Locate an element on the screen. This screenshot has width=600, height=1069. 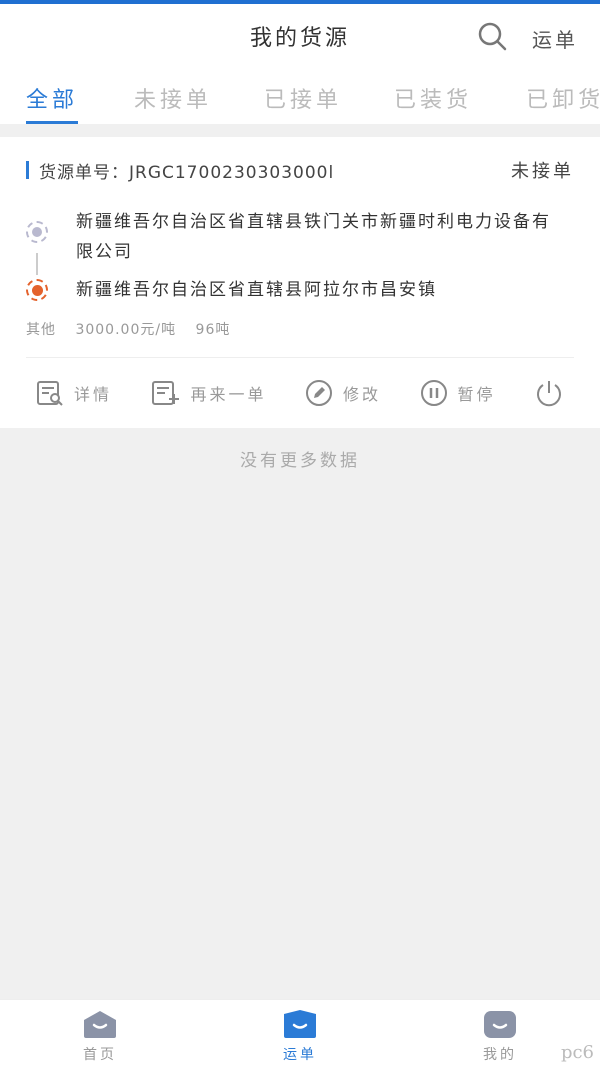
bottom-nav: 首页 运单 我的 is located at coordinates (300, 1034).